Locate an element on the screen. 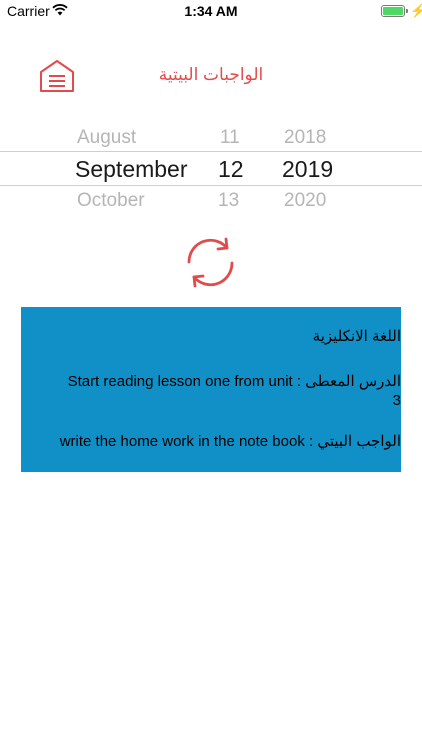  refresh-button is located at coordinates (210, 262).